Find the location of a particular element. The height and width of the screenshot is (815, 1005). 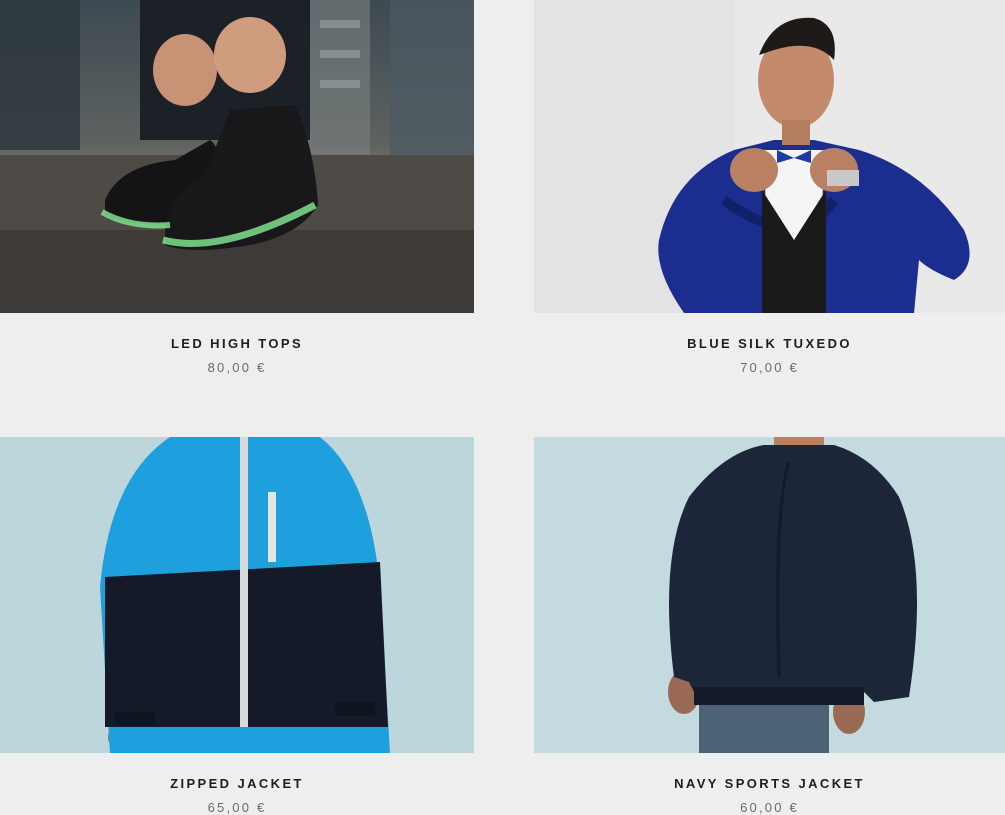

product-title: LED HIGH TOPS is located at coordinates (237, 344).